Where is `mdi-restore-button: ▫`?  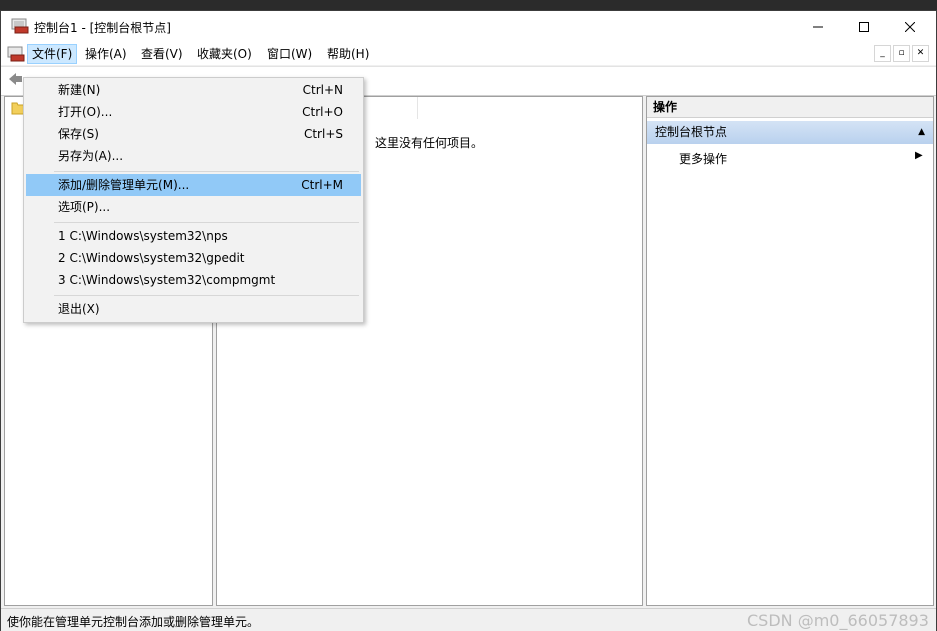
mdi-restore-button: ▫ is located at coordinates (901, 53).